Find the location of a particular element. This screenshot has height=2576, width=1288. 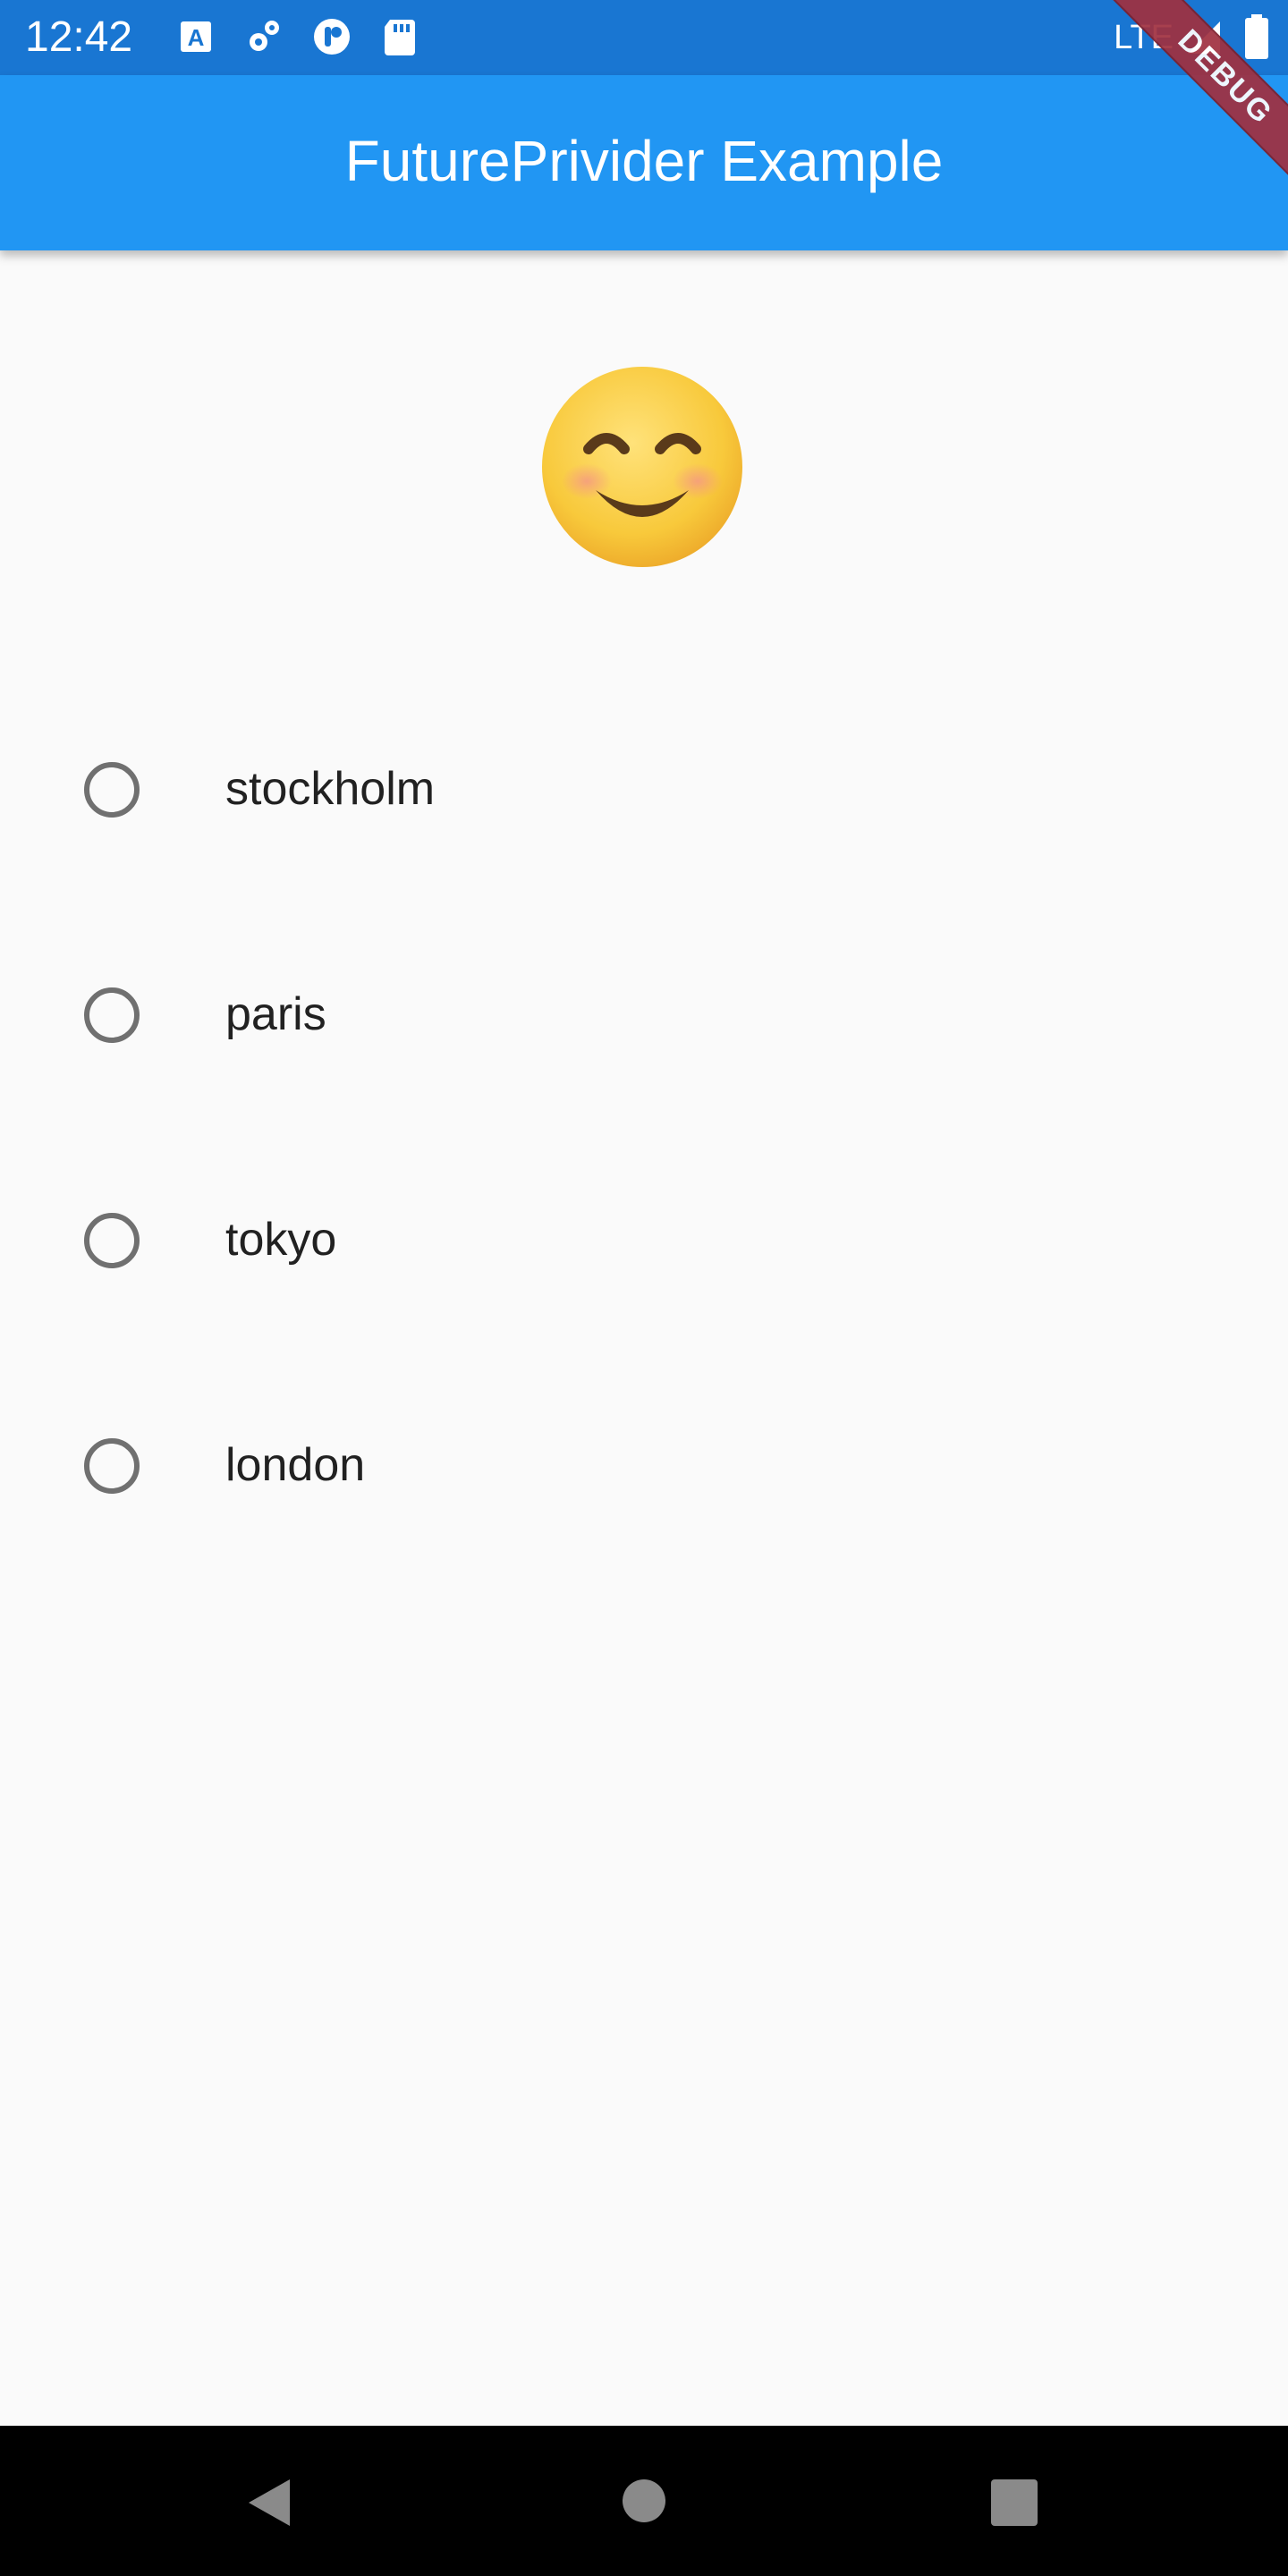

smiling-face-emoji-icon is located at coordinates (642, 466).